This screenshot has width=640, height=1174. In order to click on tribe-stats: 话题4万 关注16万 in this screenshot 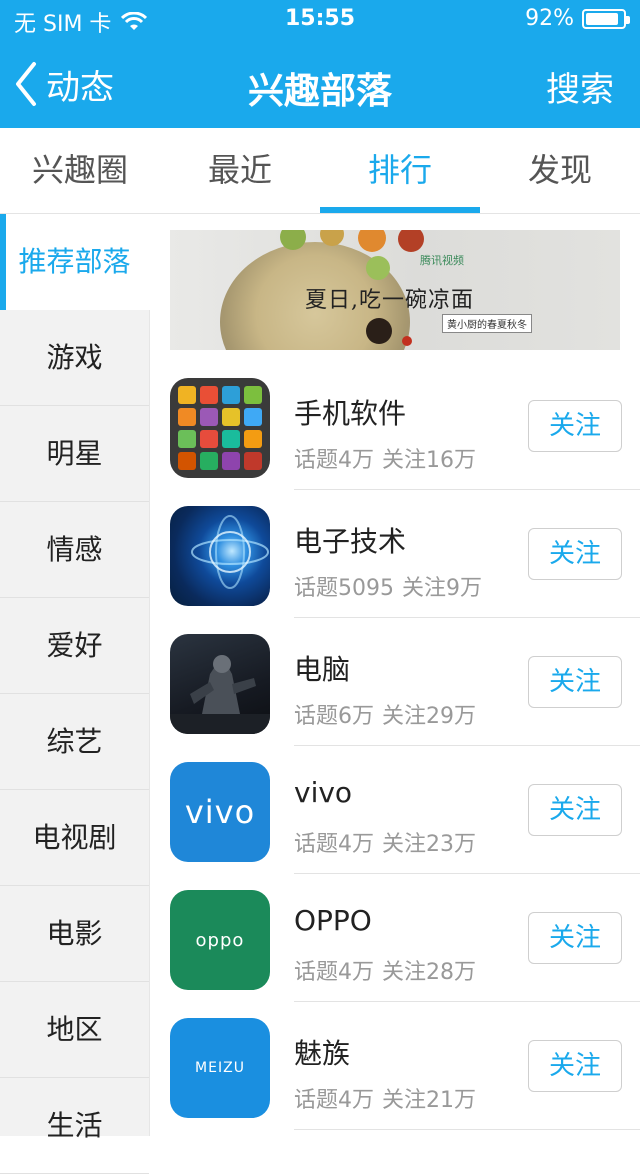, I will do `click(385, 458)`.